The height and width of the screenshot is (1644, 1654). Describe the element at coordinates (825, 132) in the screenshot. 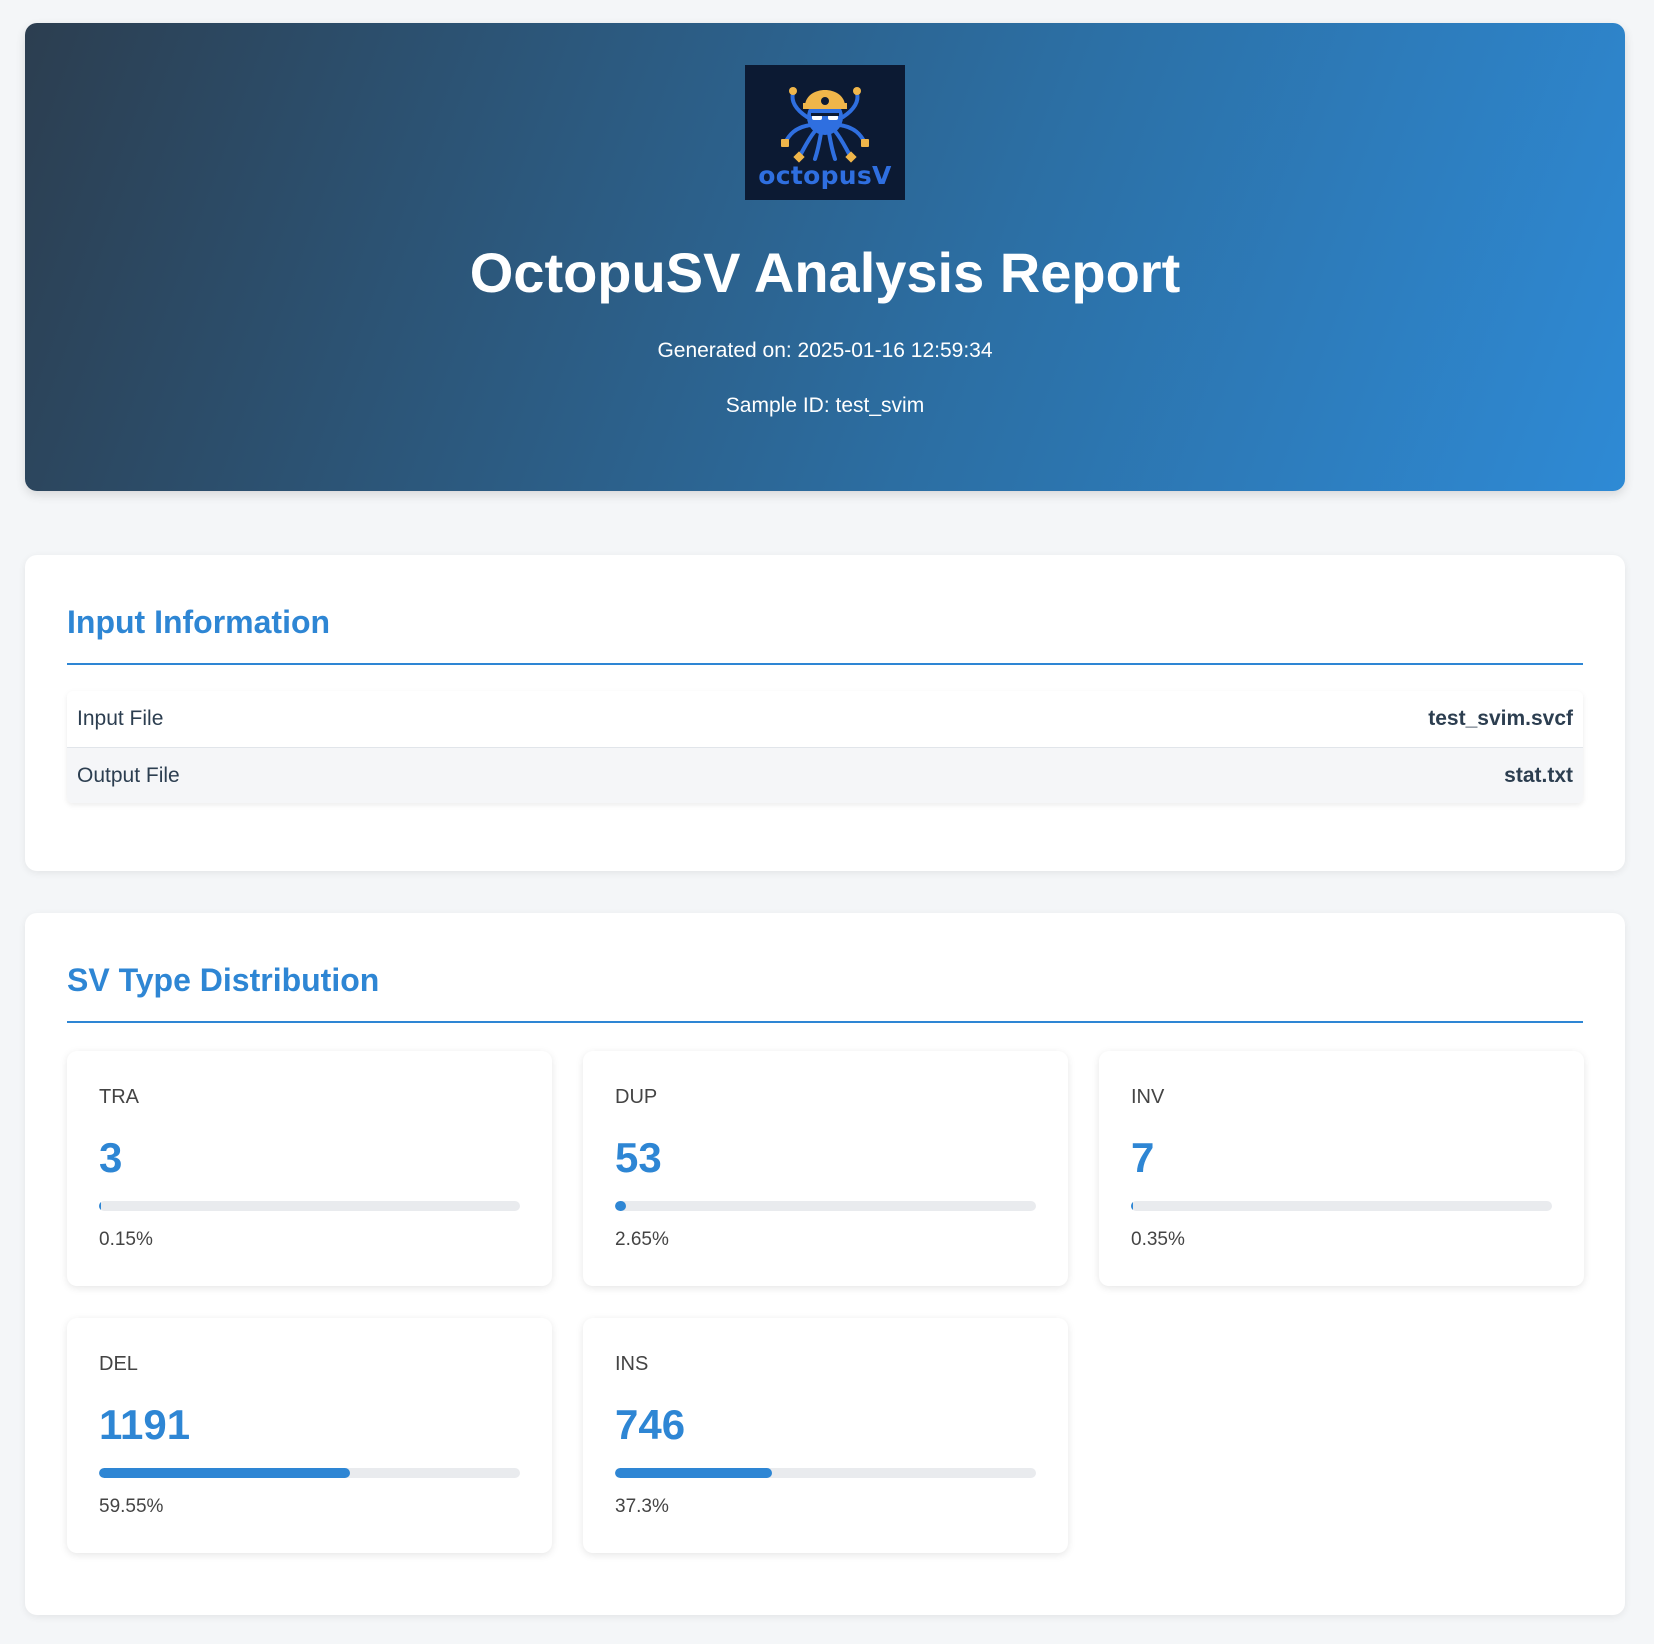

I see `octopusv-logo: octopusV` at that location.